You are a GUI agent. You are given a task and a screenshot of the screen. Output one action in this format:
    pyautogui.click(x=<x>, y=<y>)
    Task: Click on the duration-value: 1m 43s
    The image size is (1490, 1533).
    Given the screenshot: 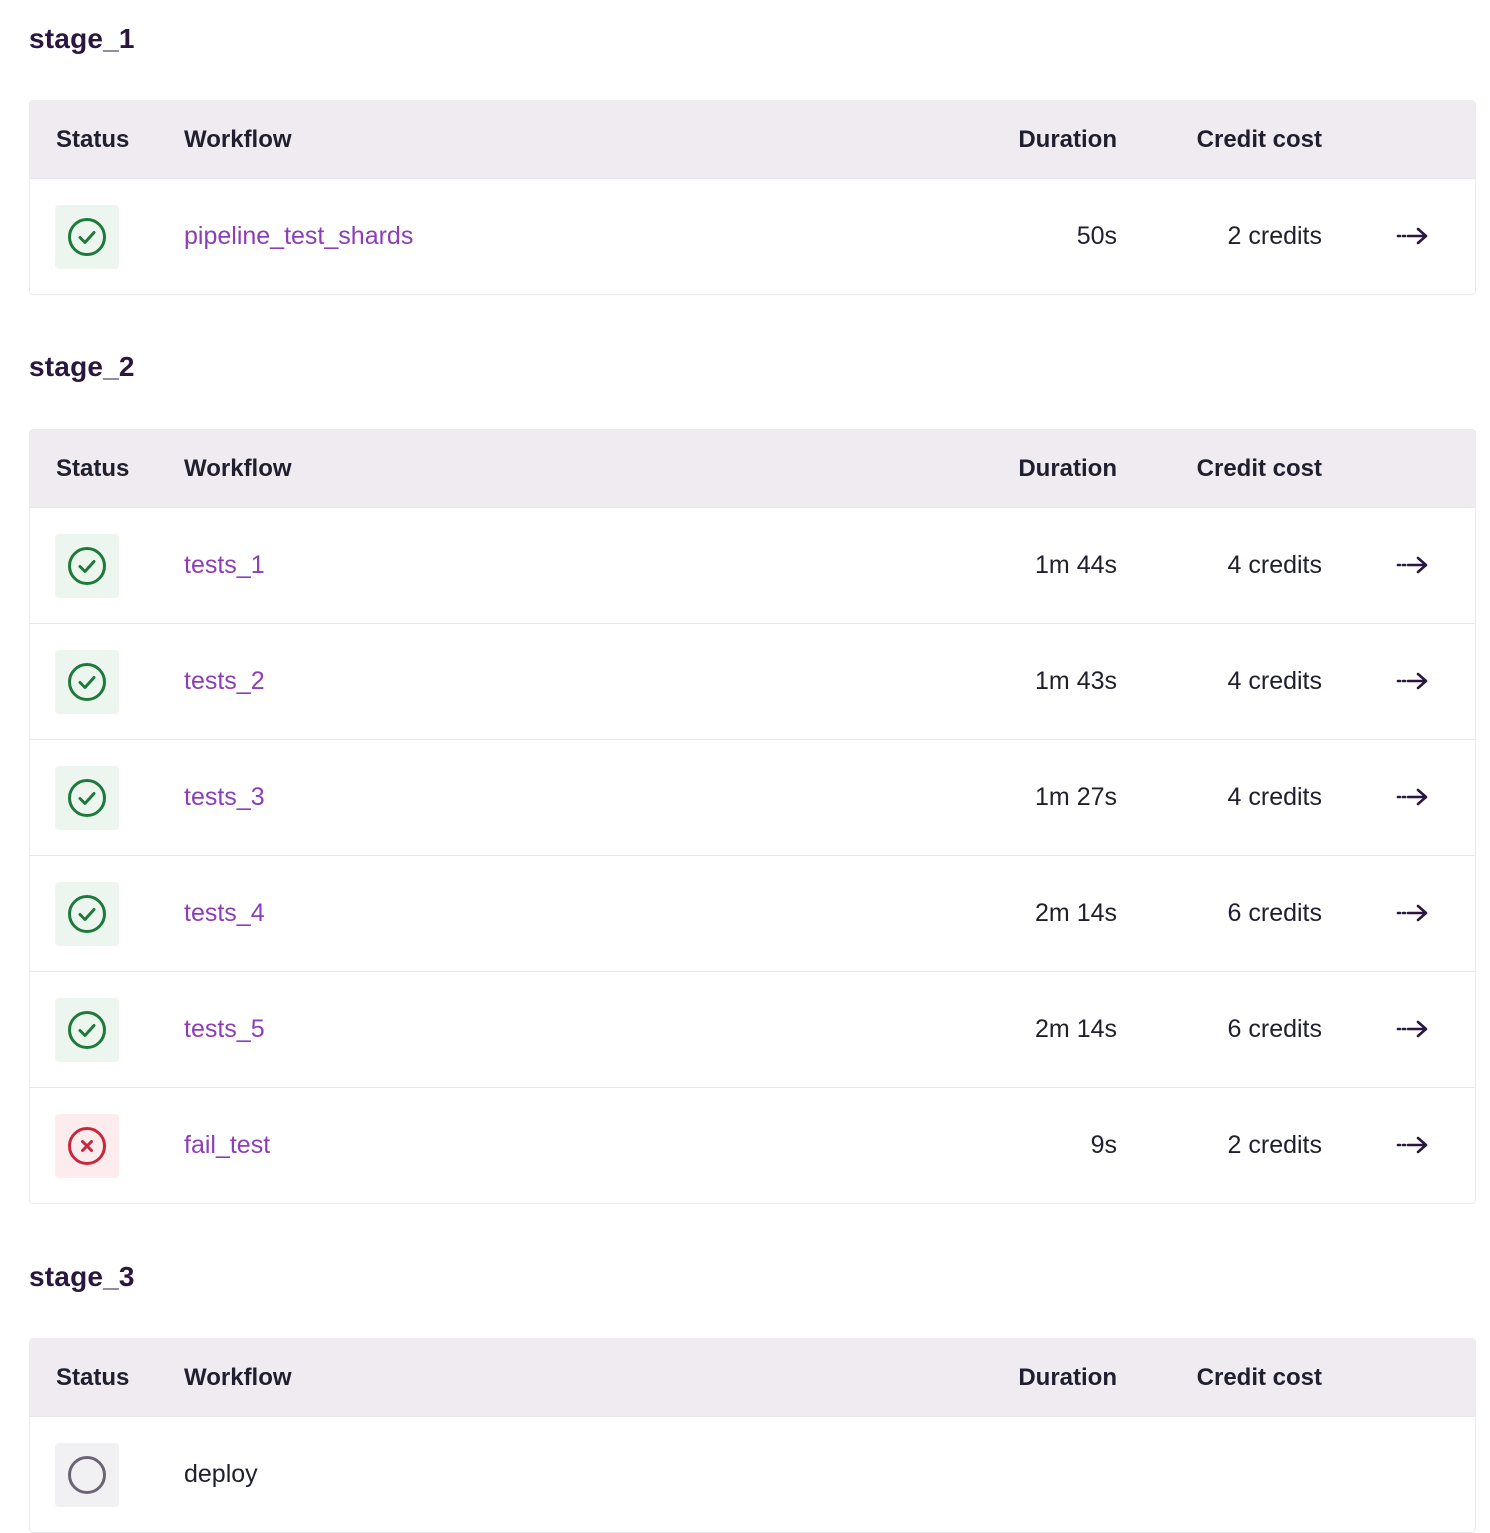 What is the action you would take?
    pyautogui.click(x=1076, y=681)
    